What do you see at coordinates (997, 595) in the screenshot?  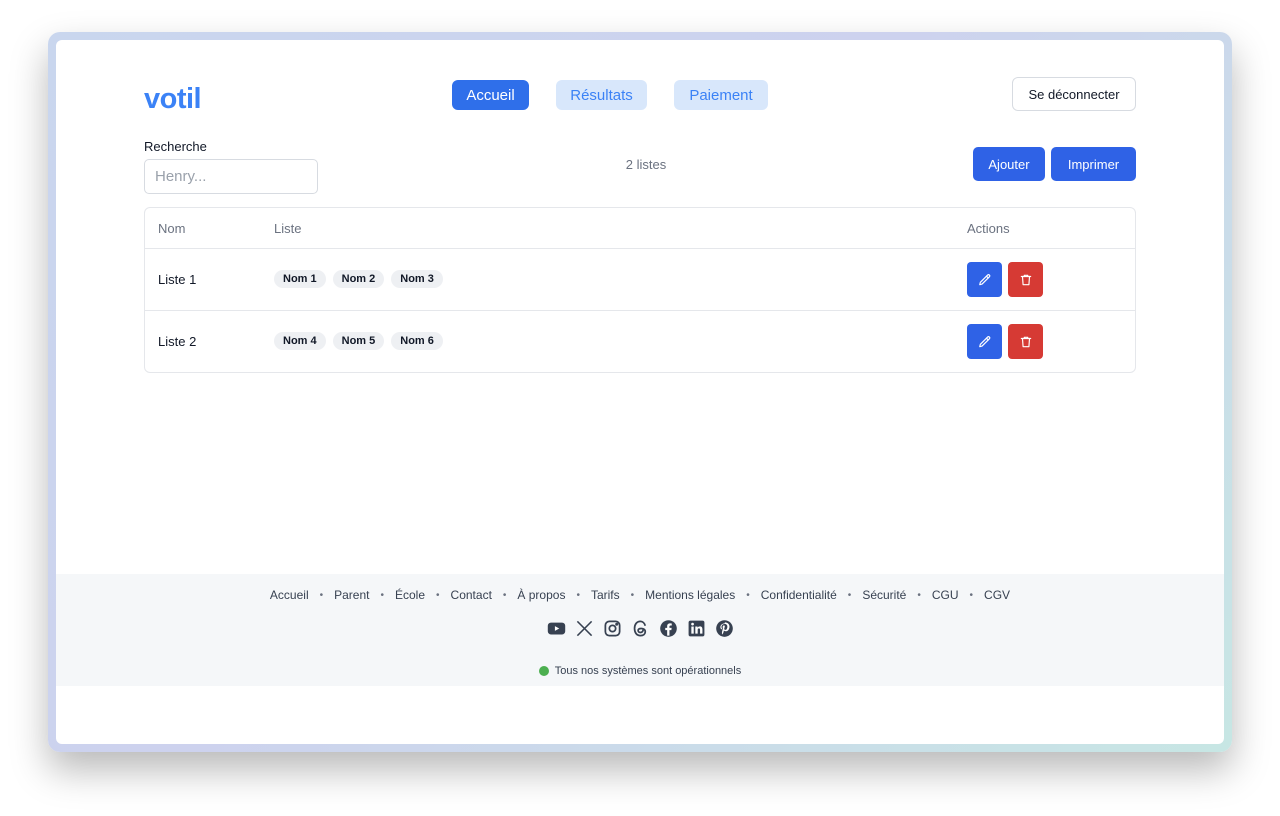 I see `footer-link-cgv: CGV` at bounding box center [997, 595].